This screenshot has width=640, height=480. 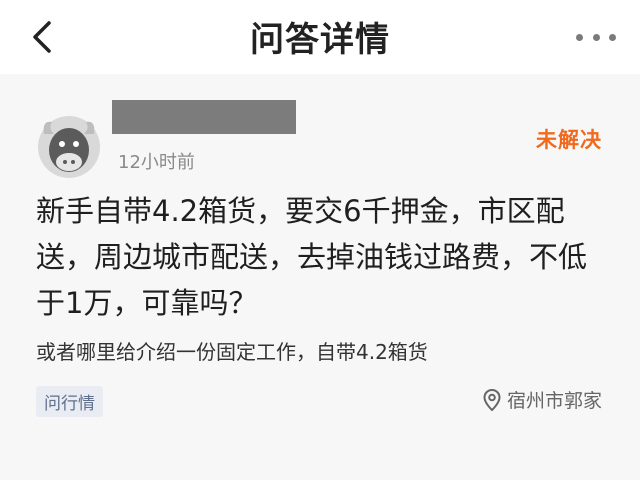 What do you see at coordinates (492, 399) in the screenshot?
I see `location-pin-icon` at bounding box center [492, 399].